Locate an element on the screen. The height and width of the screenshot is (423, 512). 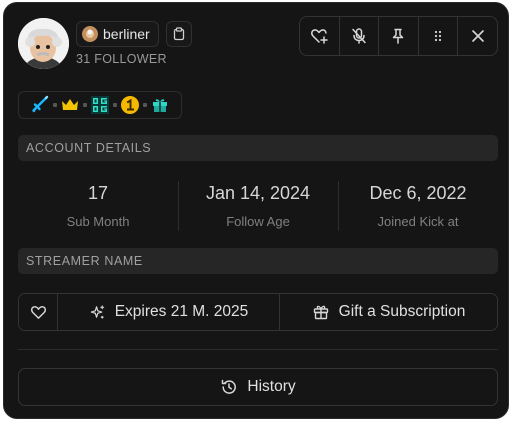
pin-icon is located at coordinates (398, 36).